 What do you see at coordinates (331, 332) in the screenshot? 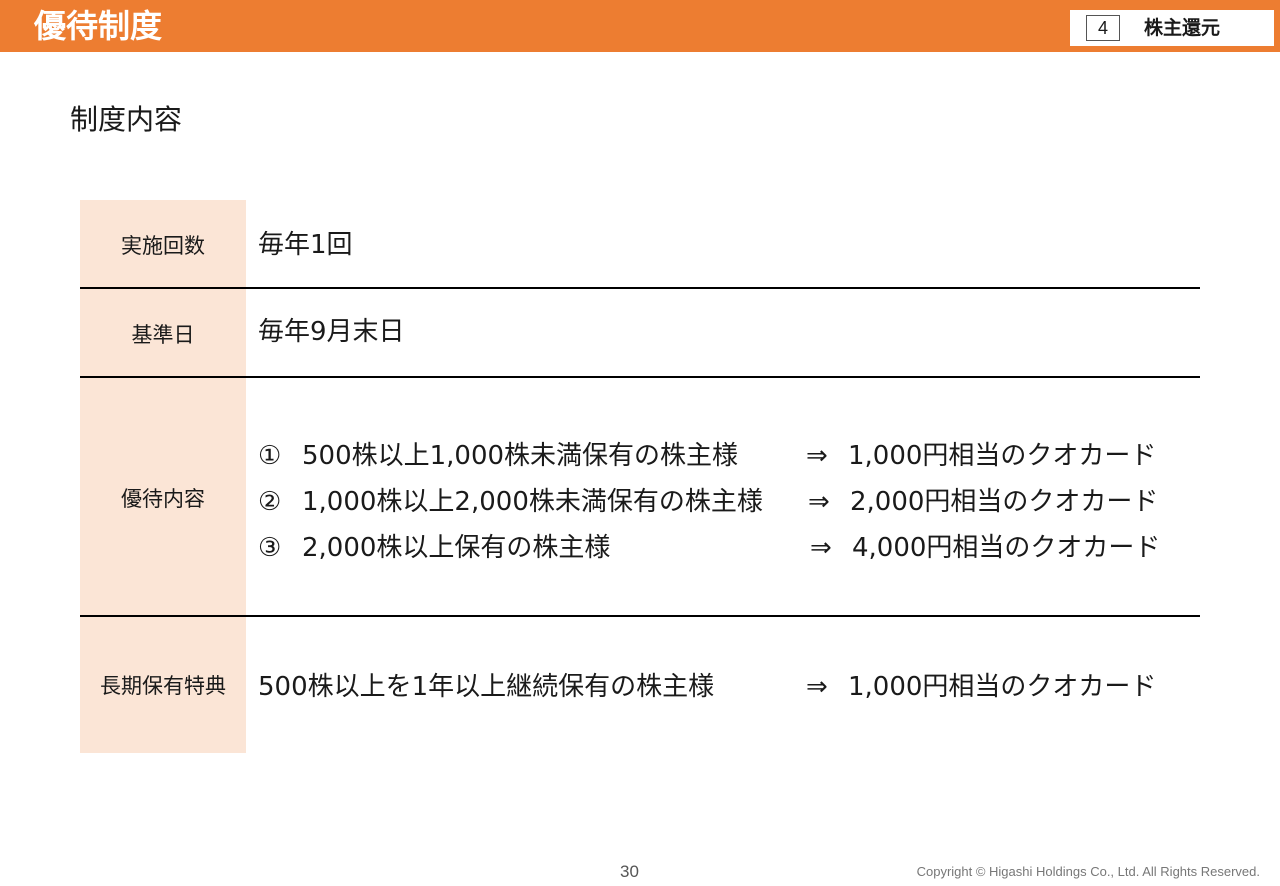
I see `row-value-record-date: 毎年9月末日` at bounding box center [331, 332].